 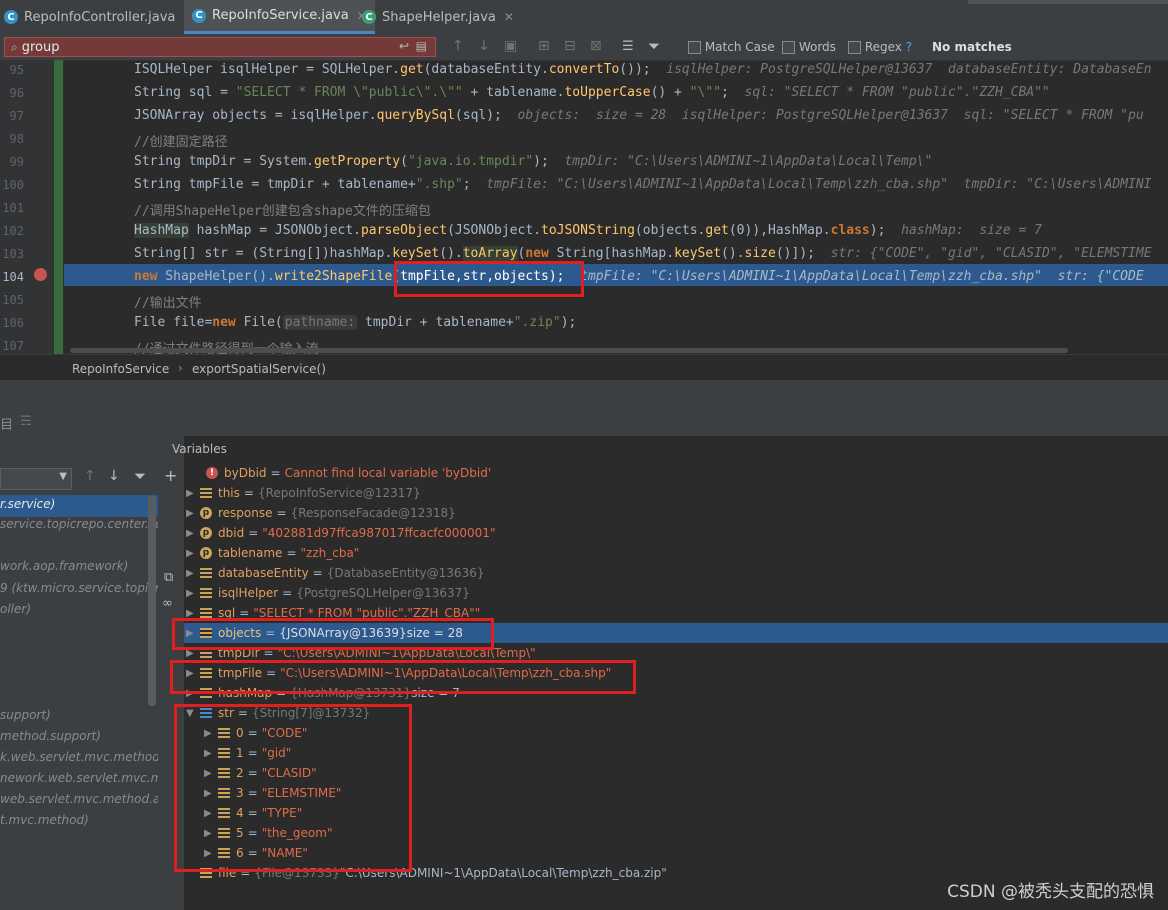 I want to click on frames-tab-icon: 目, so click(x=6, y=423).